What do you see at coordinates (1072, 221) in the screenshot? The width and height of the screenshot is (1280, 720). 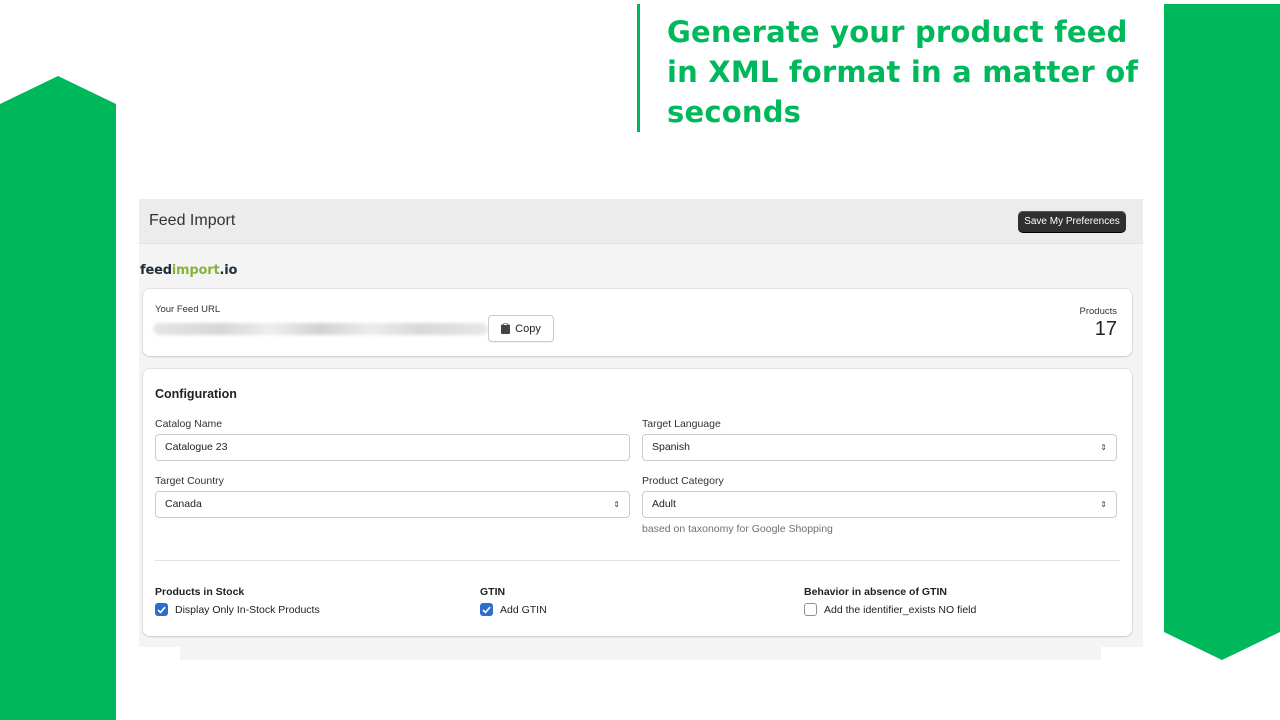 I see `save-preferences-button: Save My Preferences` at bounding box center [1072, 221].